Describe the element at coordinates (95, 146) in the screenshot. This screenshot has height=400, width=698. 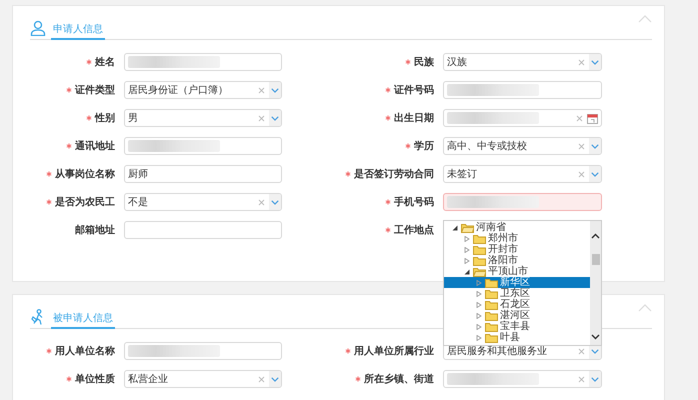
I see `field-label: 通讯地址` at that location.